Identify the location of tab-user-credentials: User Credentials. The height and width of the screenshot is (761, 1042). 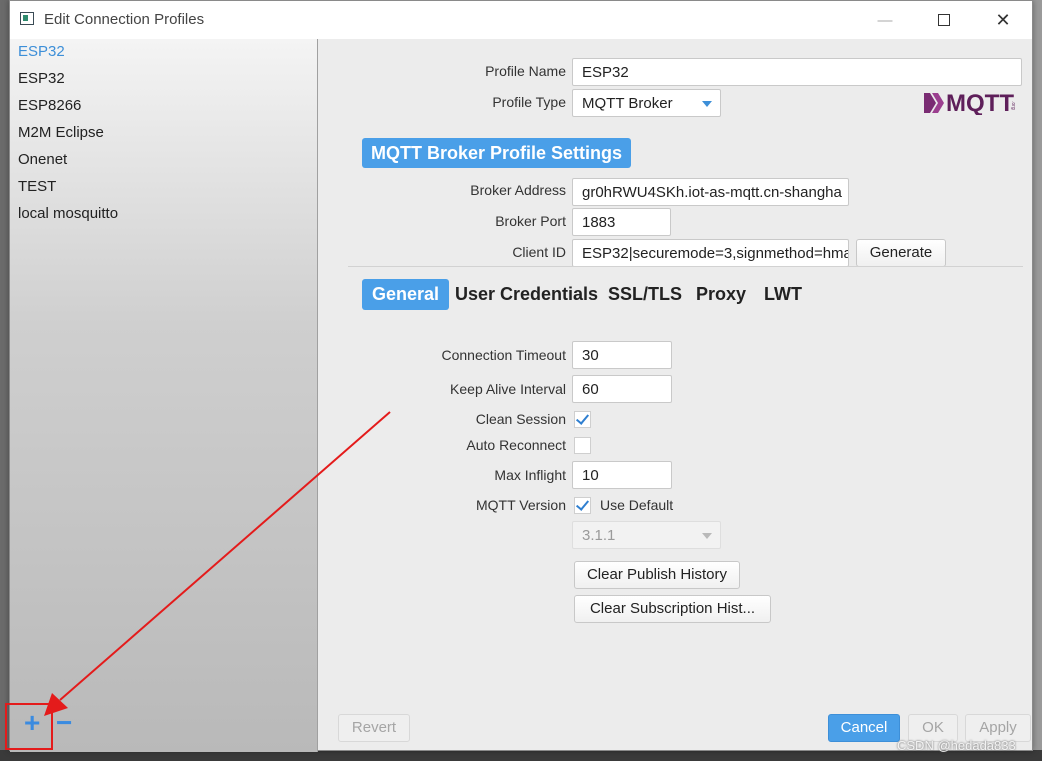
(526, 294).